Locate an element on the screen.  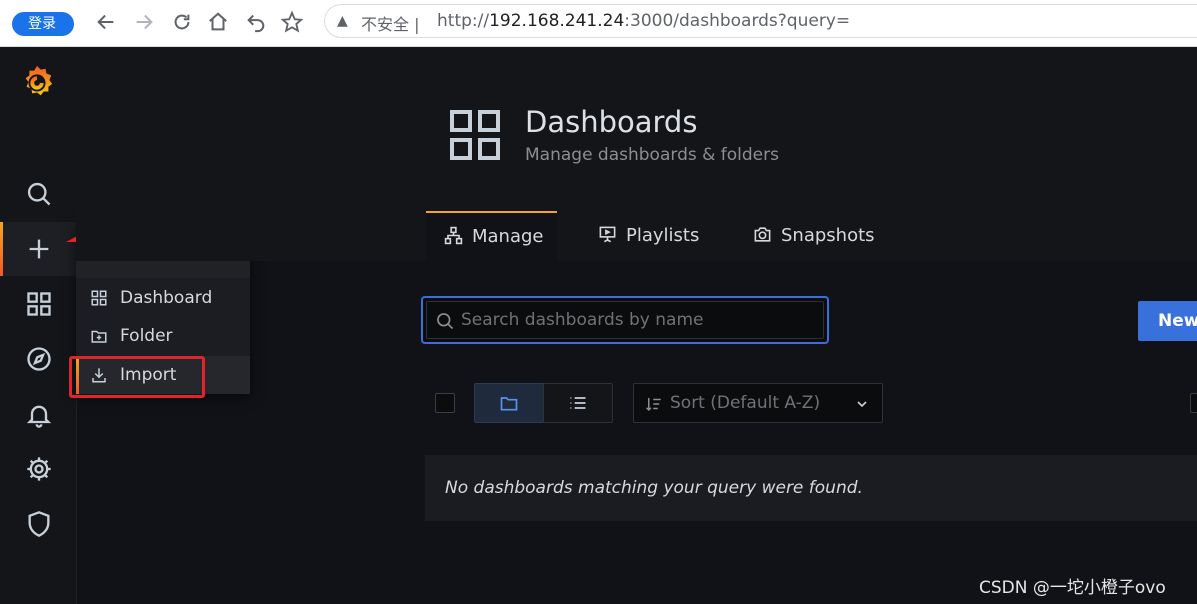
sitemap-icon is located at coordinates (453, 235).